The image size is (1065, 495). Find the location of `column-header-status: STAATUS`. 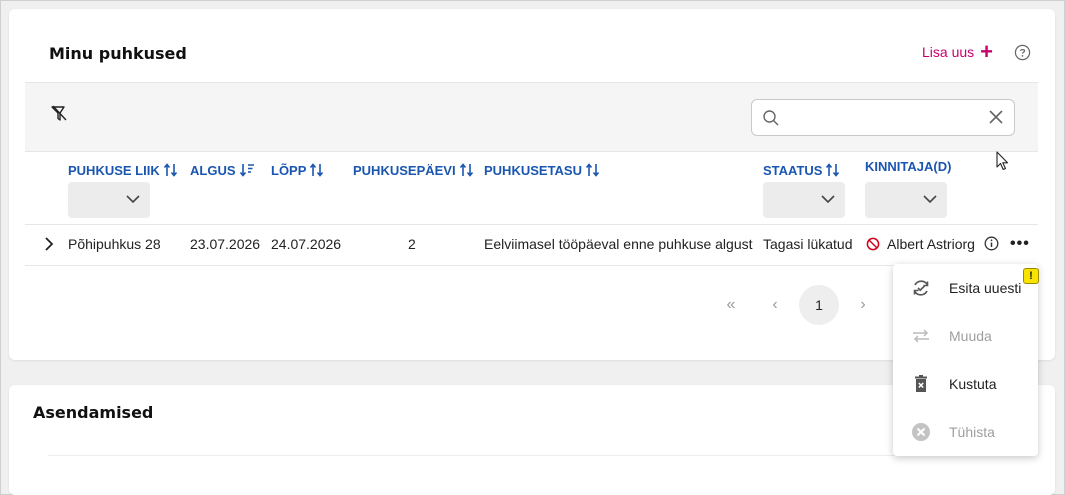

column-header-status: STAATUS is located at coordinates (802, 170).